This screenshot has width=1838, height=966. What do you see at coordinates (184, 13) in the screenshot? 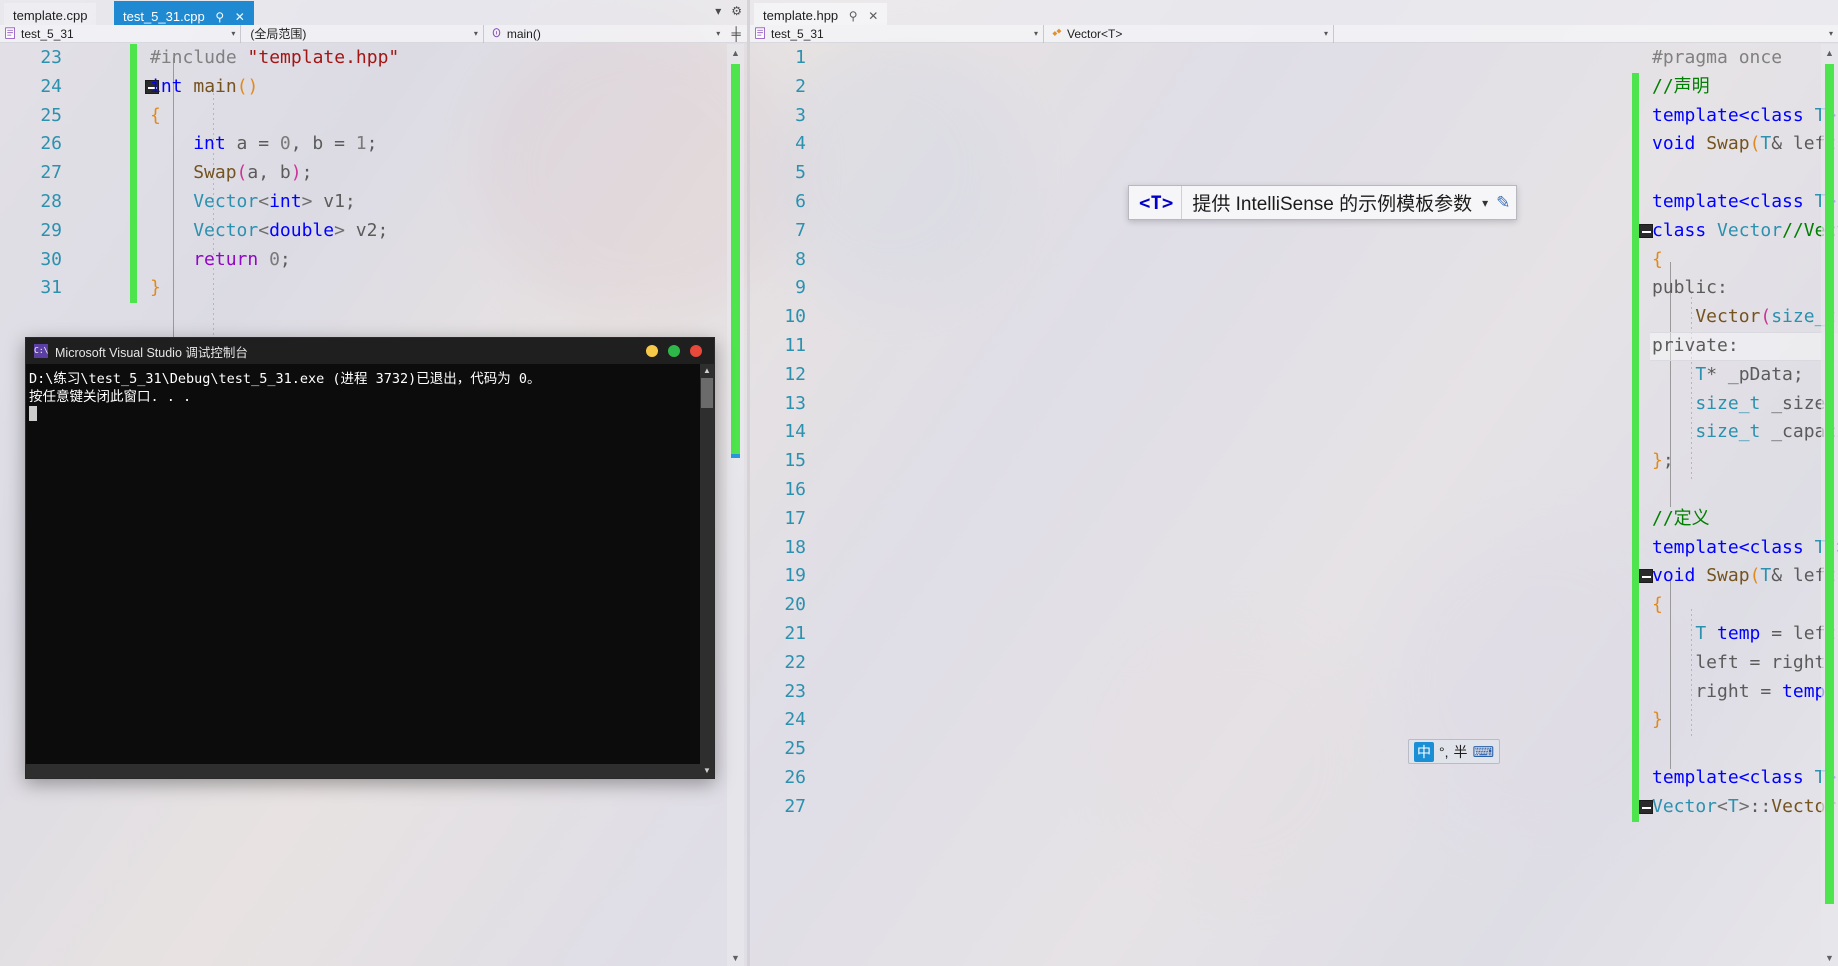
I see `tab-test-5-31-cpp: test_5_31.cpp ⚲ ✕` at bounding box center [184, 13].